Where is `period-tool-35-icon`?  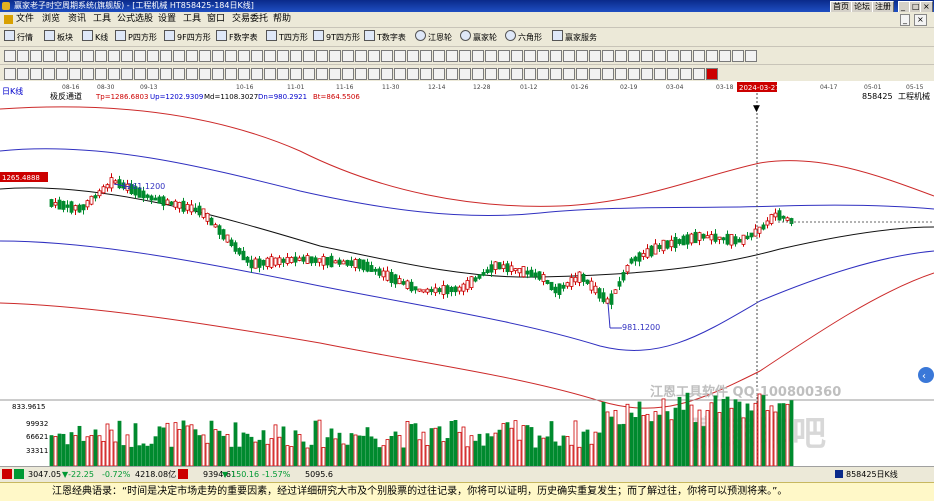 period-tool-35-icon is located at coordinates (452, 74).